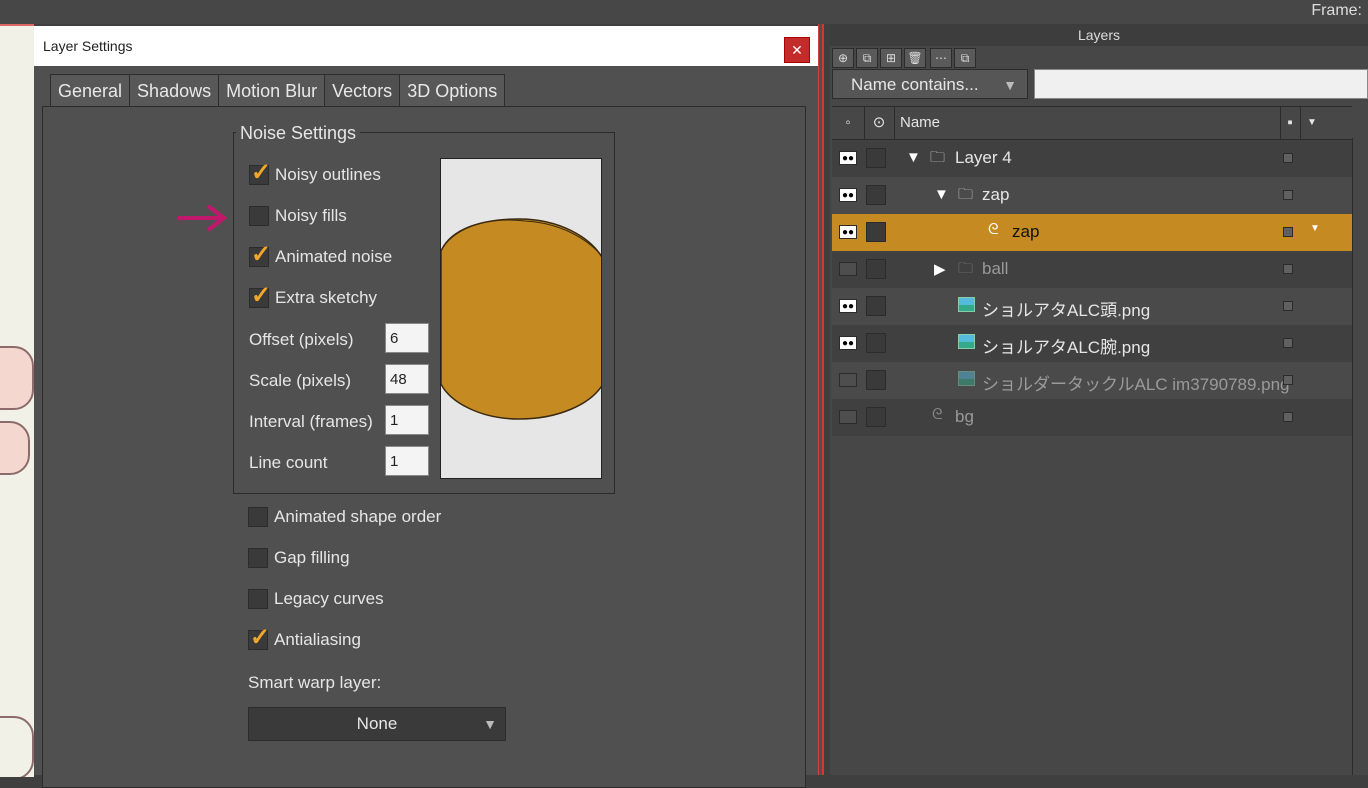 The height and width of the screenshot is (788, 1368). I want to click on canvas-strip, so click(17, 400).